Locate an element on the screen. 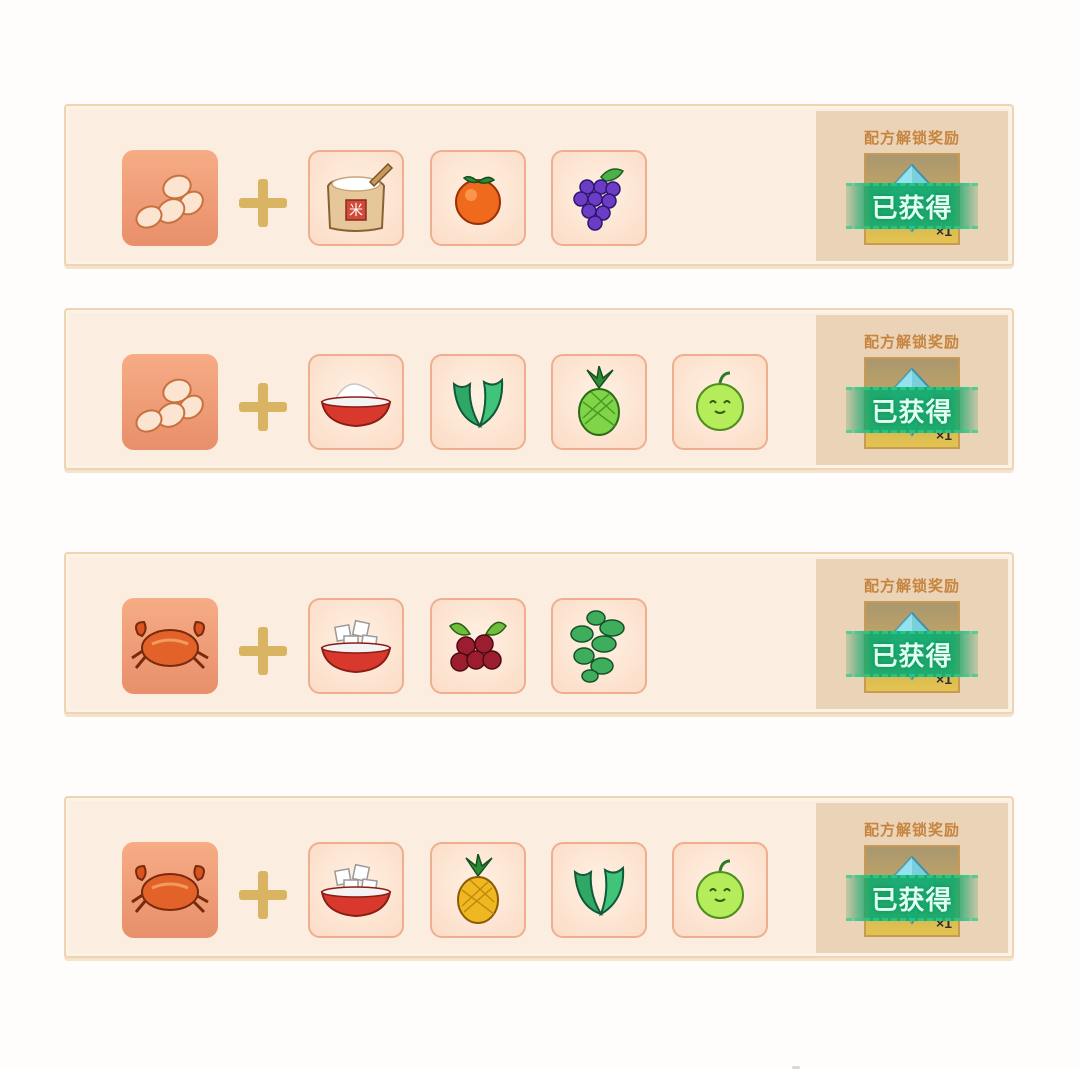  svg-text: 米 is located at coordinates (356, 211).